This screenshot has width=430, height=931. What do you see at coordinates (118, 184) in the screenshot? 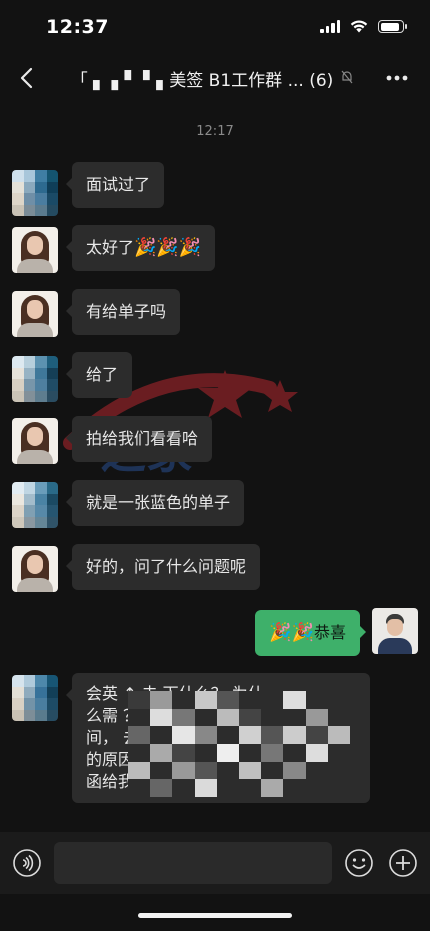
I see `message-text: 面试过了` at bounding box center [118, 184].